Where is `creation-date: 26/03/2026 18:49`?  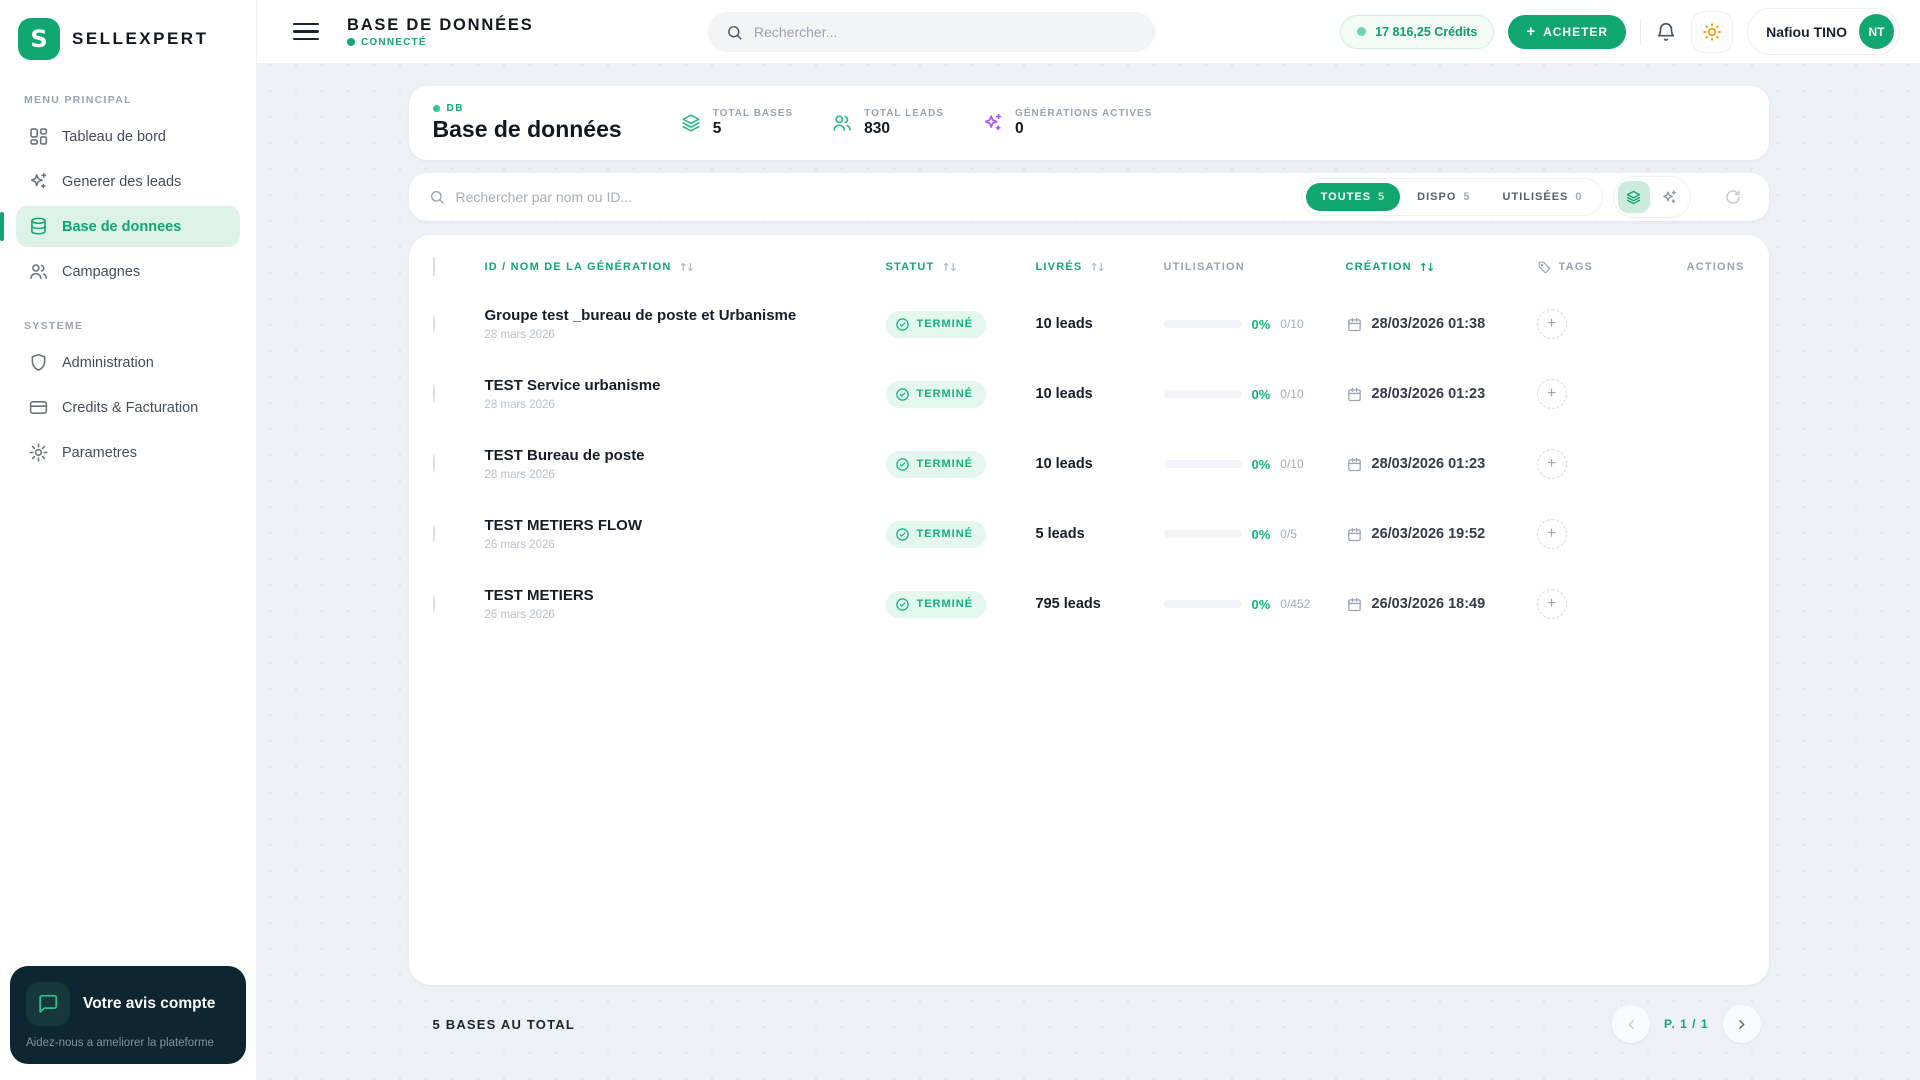 creation-date: 26/03/2026 18:49 is located at coordinates (1428, 604).